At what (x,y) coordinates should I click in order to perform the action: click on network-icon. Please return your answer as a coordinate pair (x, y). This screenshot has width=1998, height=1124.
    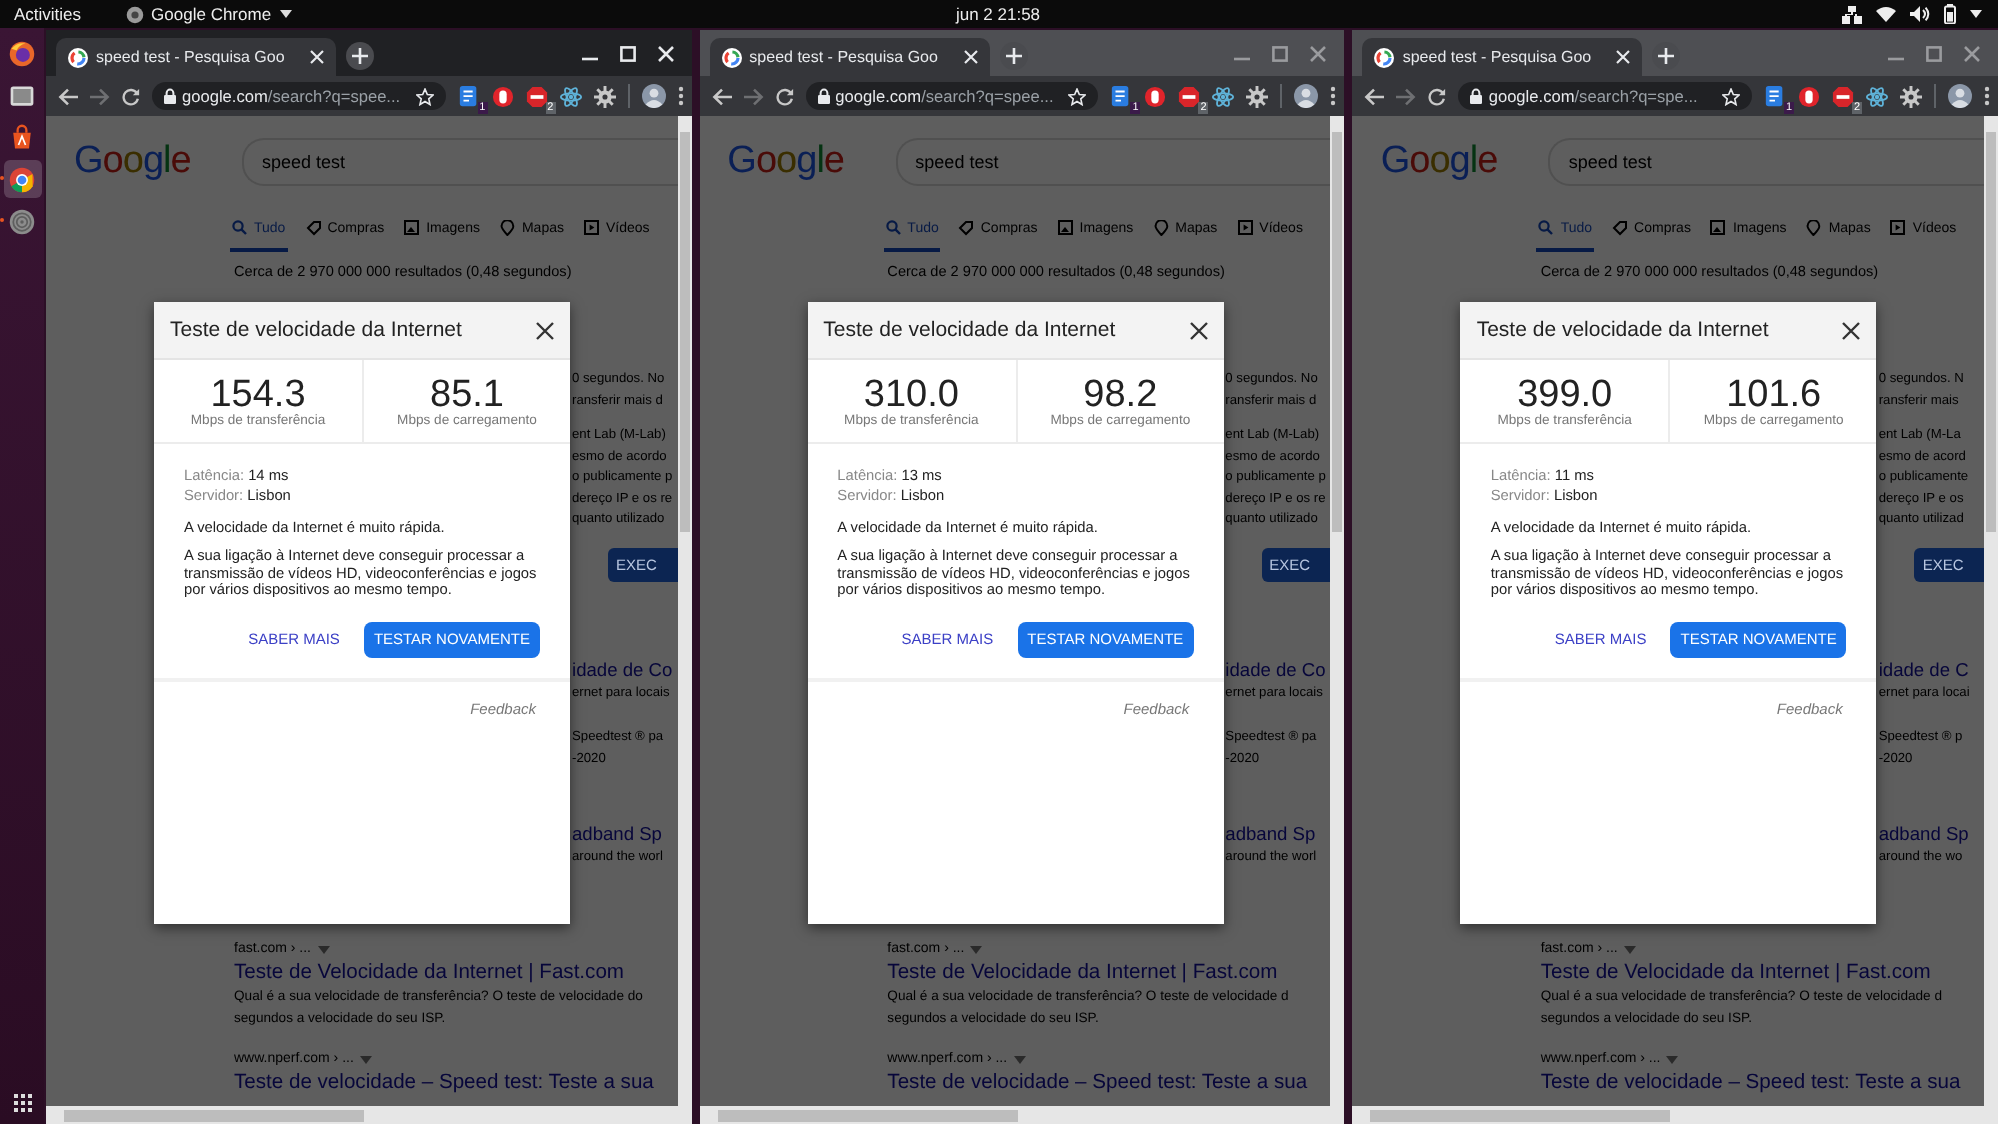
    Looking at the image, I should click on (1852, 14).